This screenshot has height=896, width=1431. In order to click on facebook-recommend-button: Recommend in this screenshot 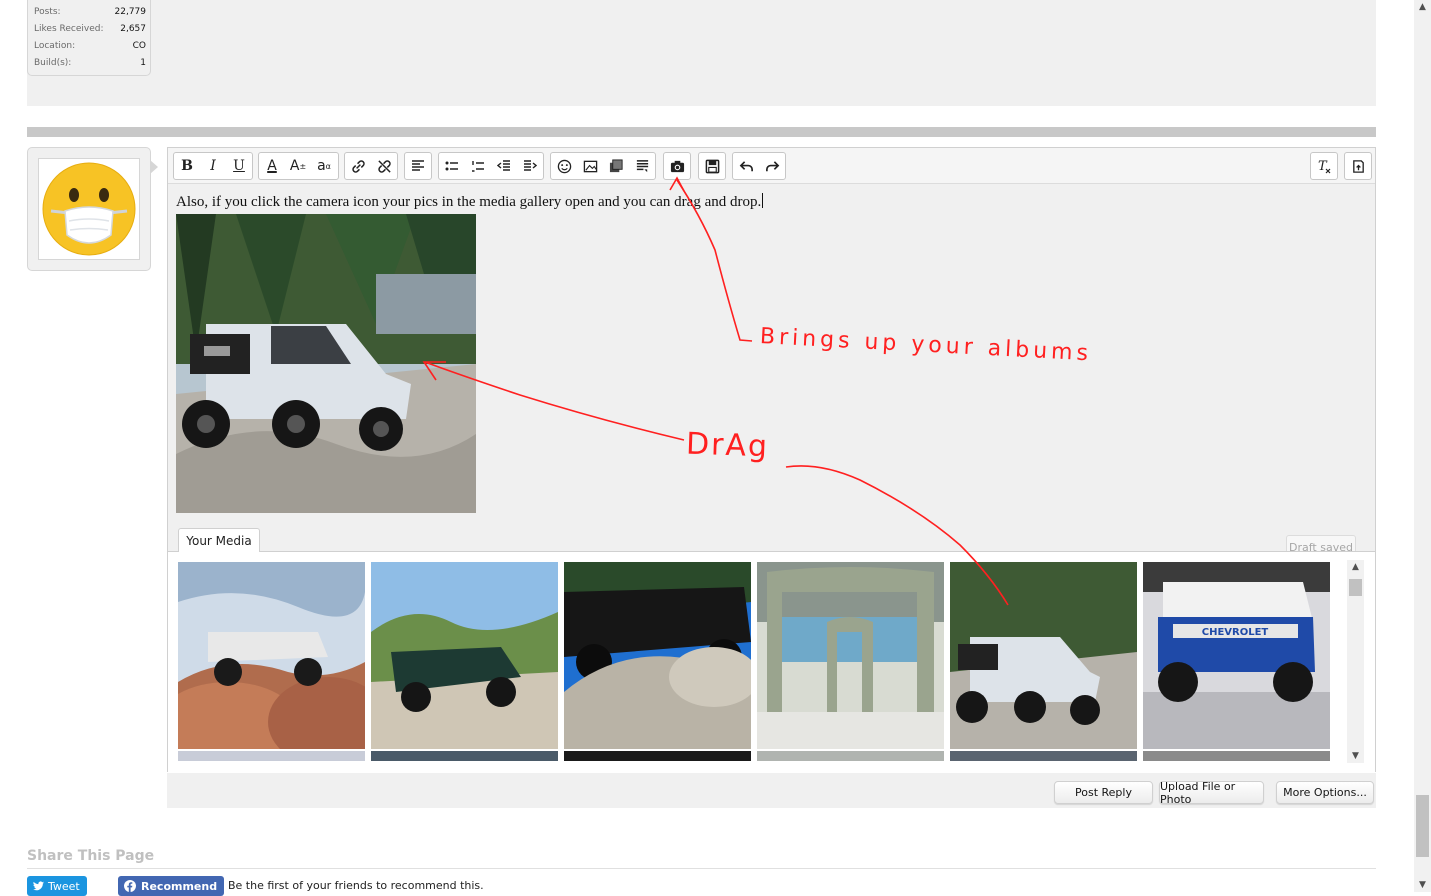, I will do `click(171, 886)`.